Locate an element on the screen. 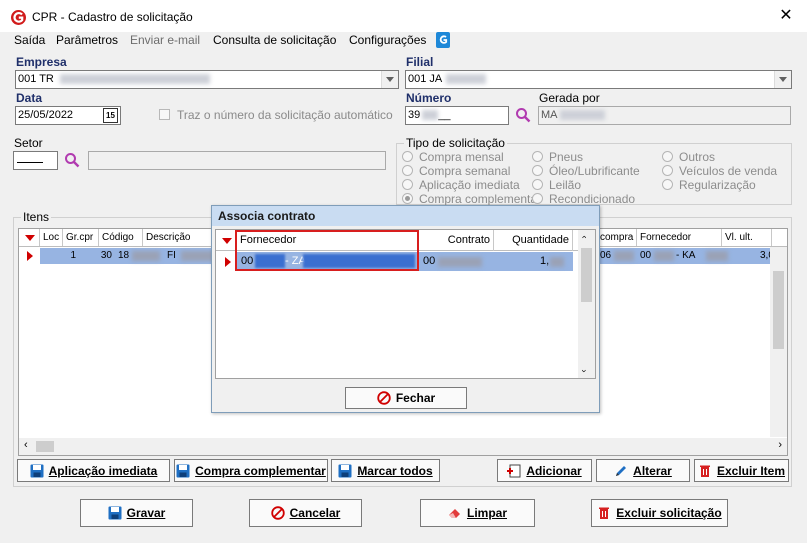 This screenshot has width=807, height=543. dialog-title: Associa contrato is located at coordinates (405, 216).